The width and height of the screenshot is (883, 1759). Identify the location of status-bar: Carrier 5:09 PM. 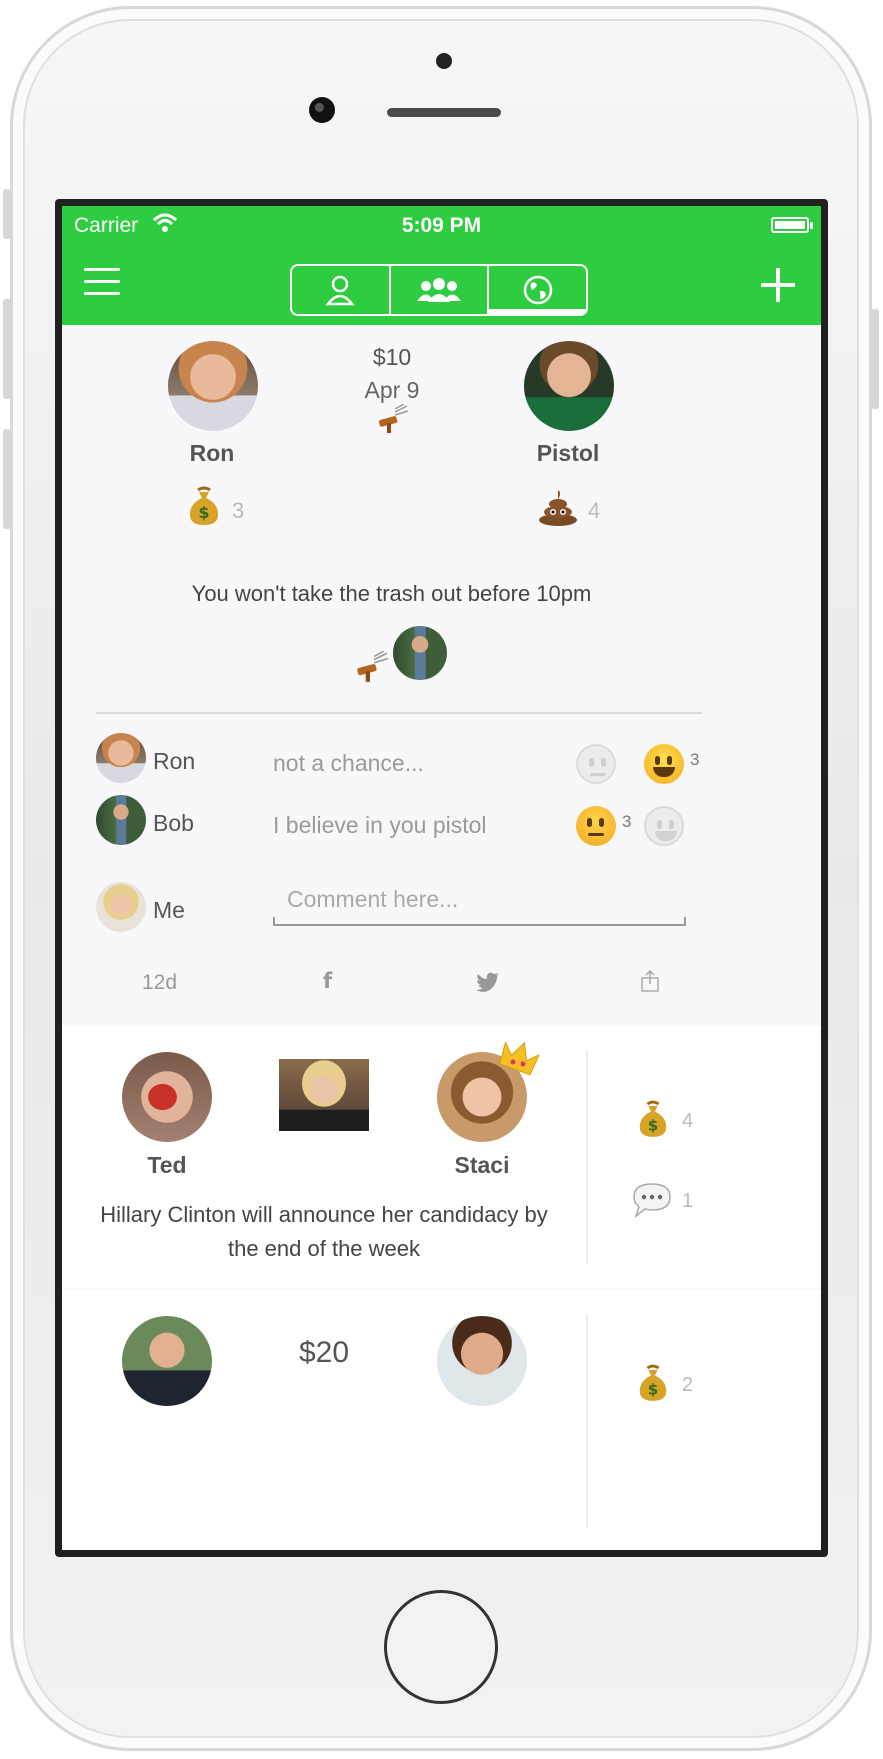
(441, 228).